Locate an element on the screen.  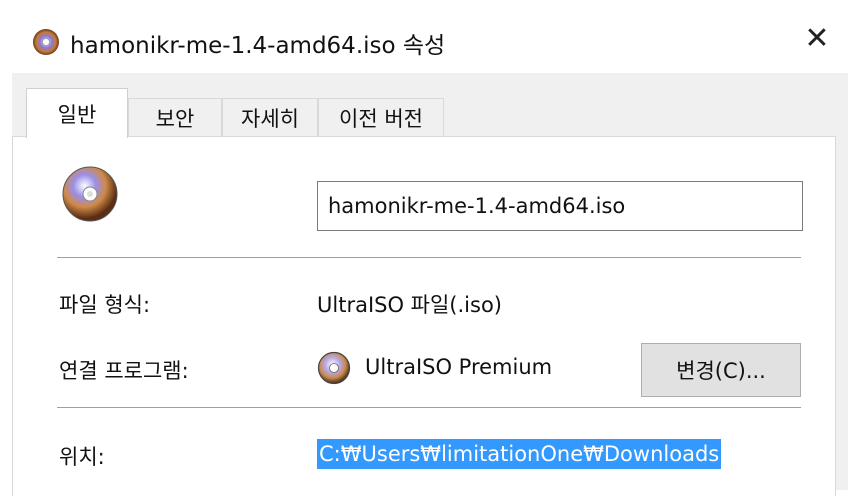
close-icon: ✕ is located at coordinates (817, 38).